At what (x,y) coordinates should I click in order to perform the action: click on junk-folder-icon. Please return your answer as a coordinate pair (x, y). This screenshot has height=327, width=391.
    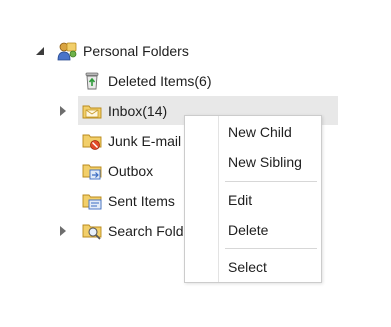
    Looking at the image, I should click on (92, 141).